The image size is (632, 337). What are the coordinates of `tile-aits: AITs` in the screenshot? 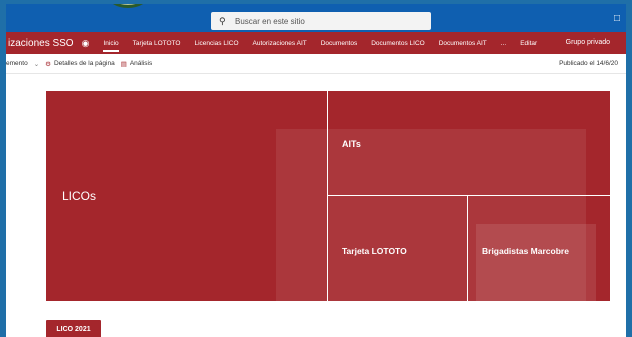 It's located at (469, 143).